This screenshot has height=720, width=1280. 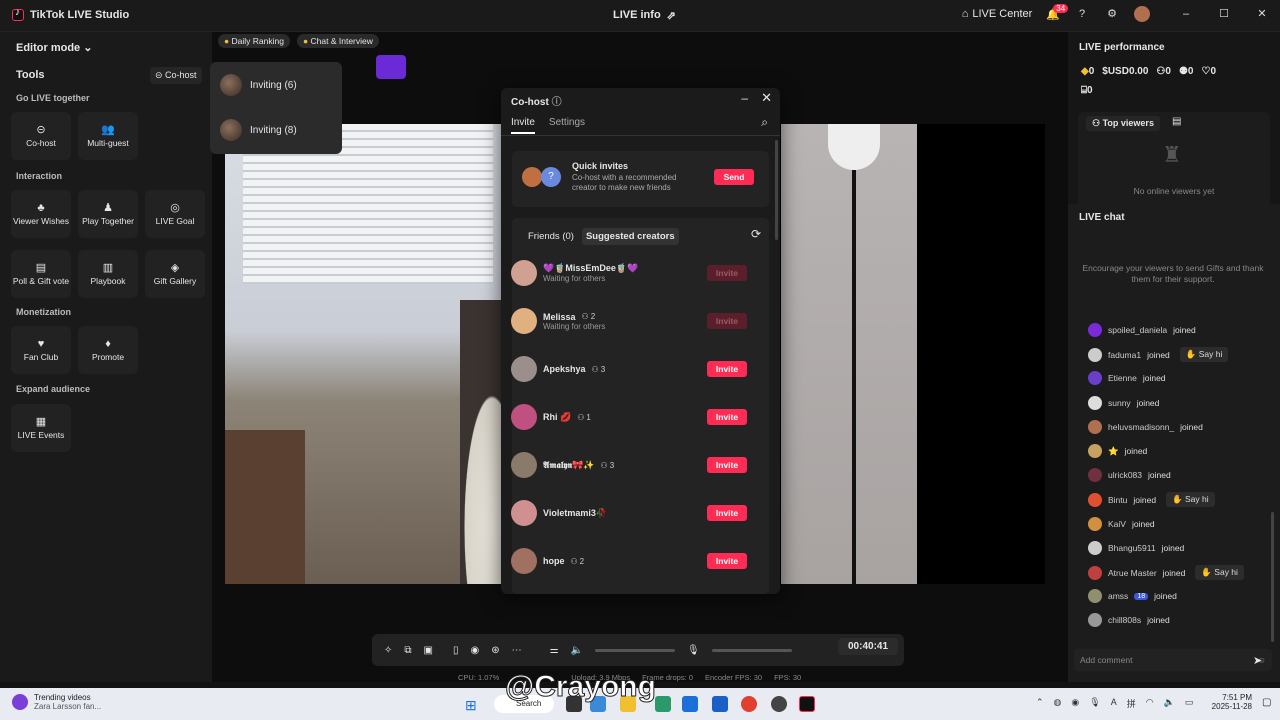 What do you see at coordinates (997, 14) in the screenshot?
I see `live-center-button: ⌂ LIVE Center` at bounding box center [997, 14].